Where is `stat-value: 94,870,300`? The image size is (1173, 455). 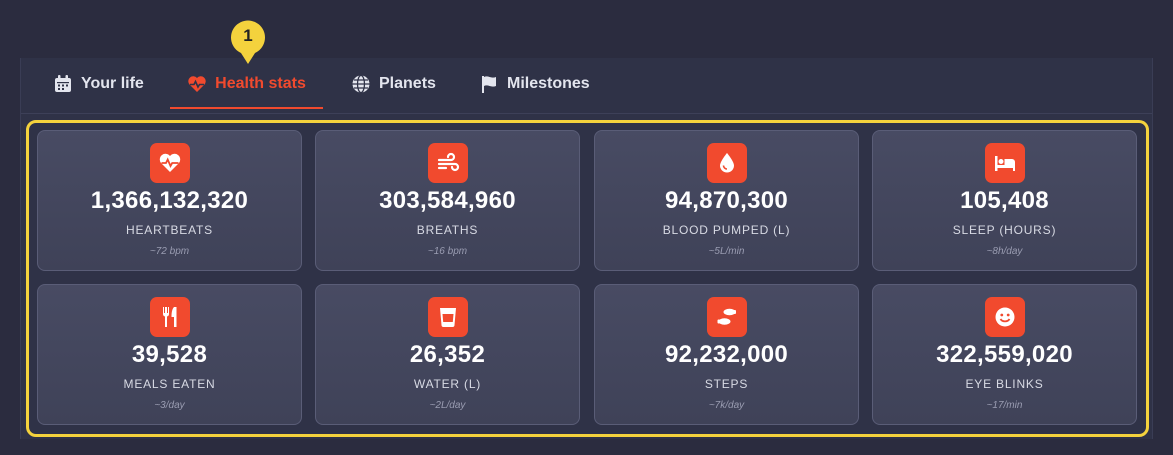 stat-value: 94,870,300 is located at coordinates (726, 200).